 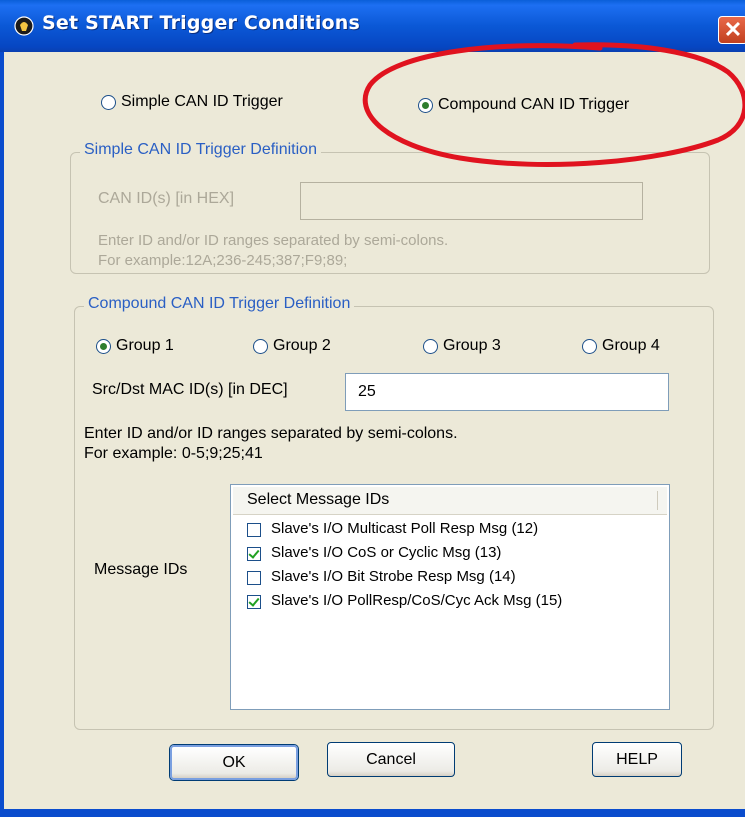 I want to click on mac-id-input: 25, so click(x=507, y=392).